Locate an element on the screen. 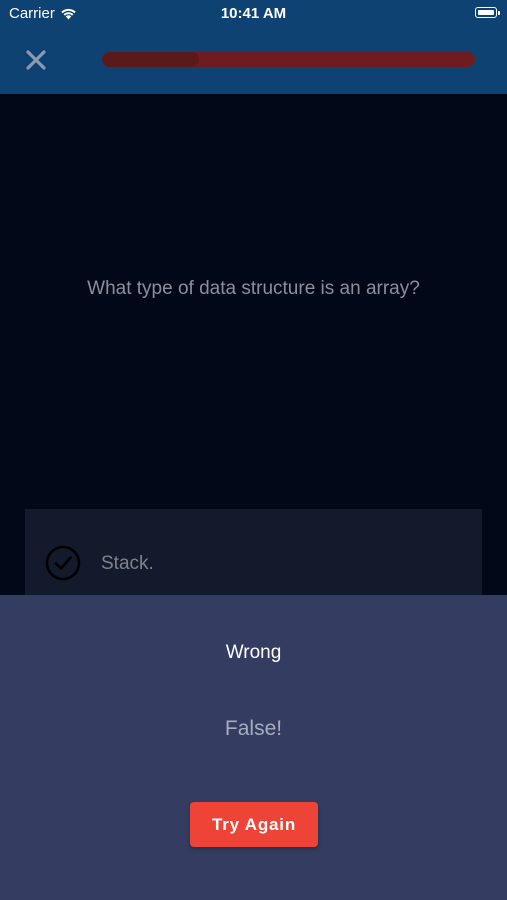 The image size is (507, 900). battery-icon is located at coordinates (487, 12).